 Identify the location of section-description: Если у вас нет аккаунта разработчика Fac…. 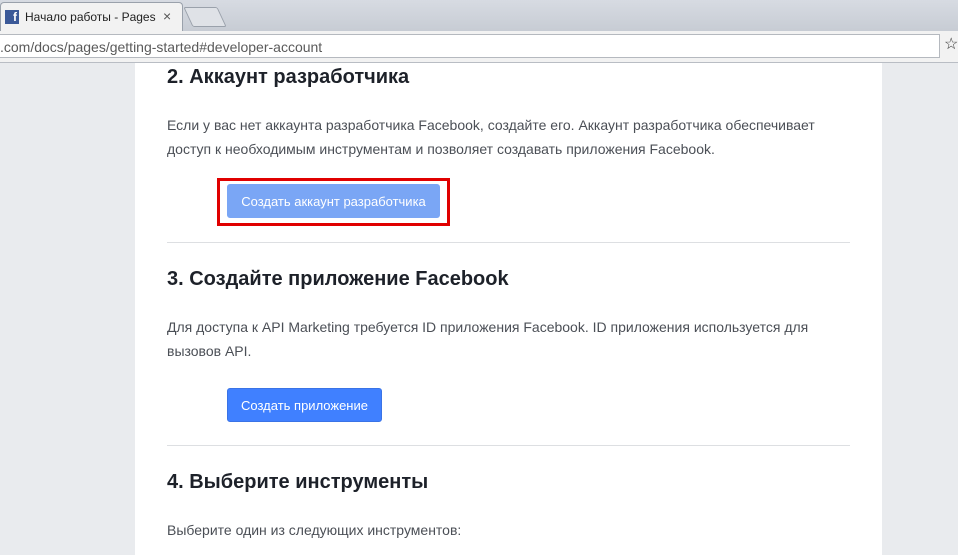
(508, 137).